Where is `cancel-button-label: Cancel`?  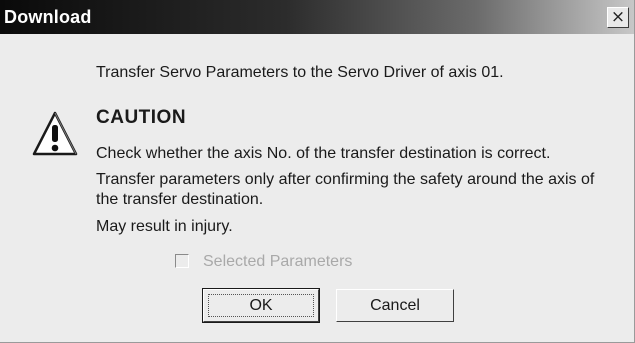
cancel-button-label: Cancel is located at coordinates (395, 305).